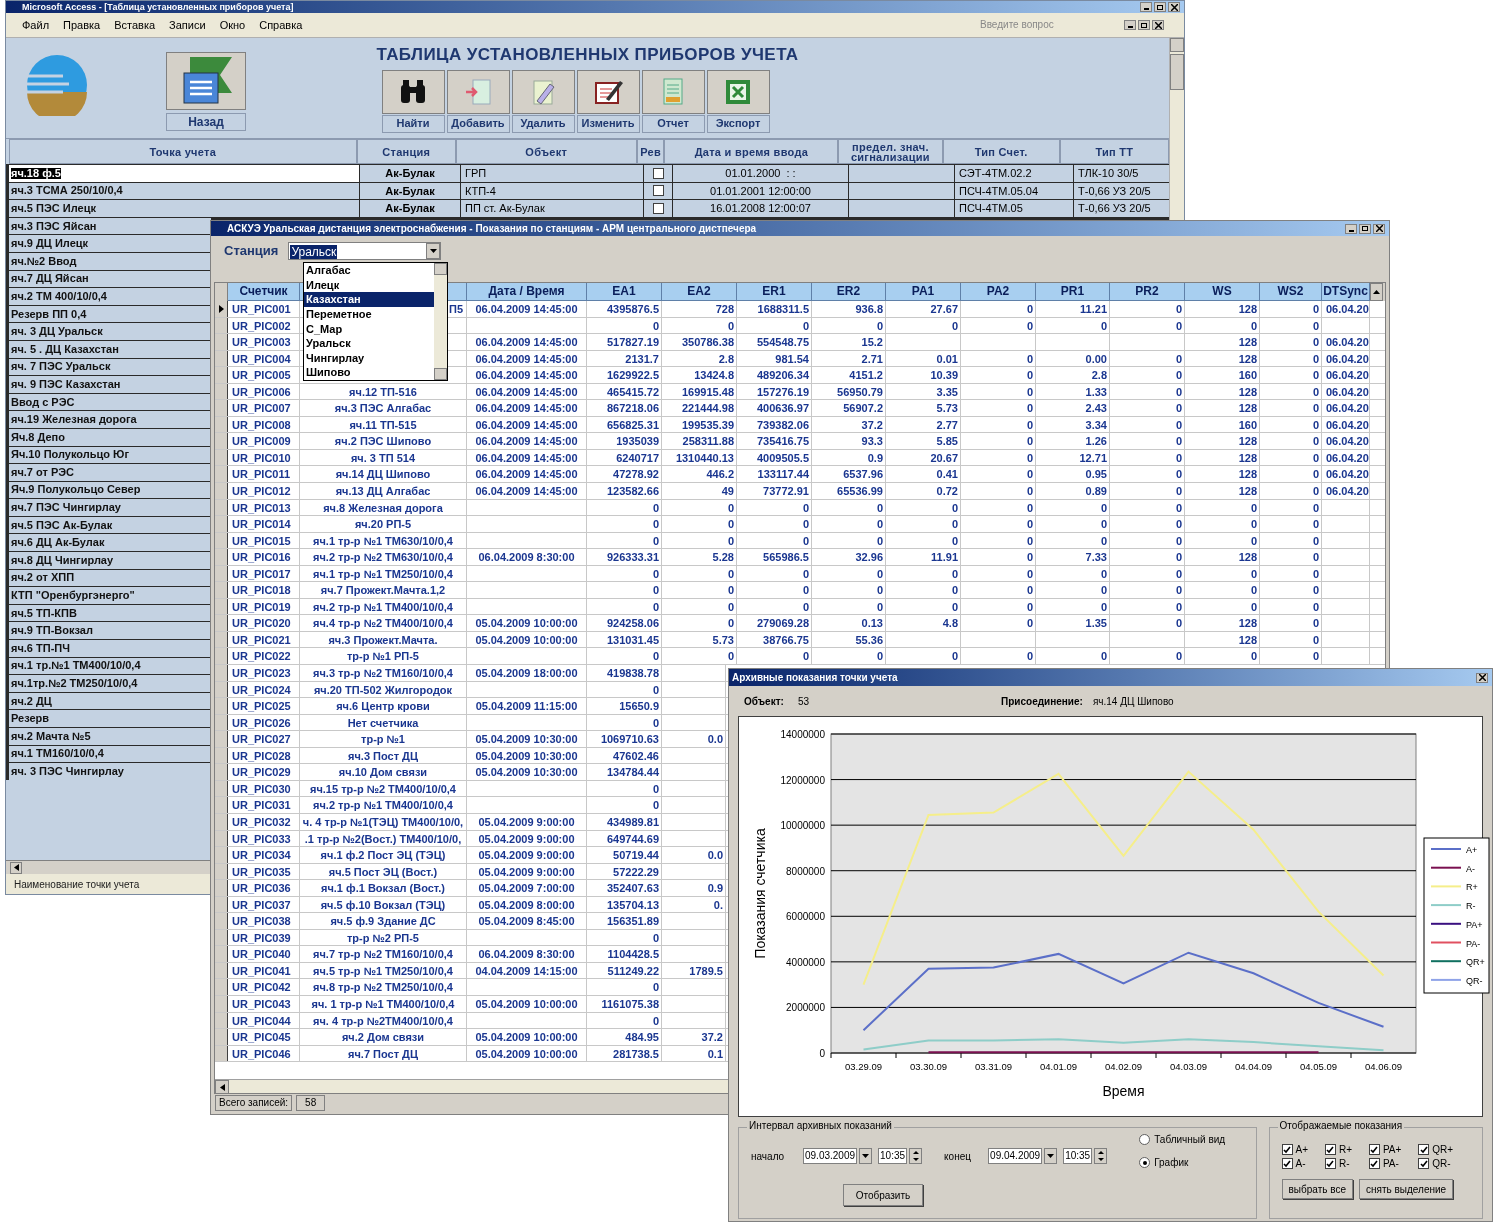 The height and width of the screenshot is (1226, 1497). Describe the element at coordinates (369, 372) in the screenshot. I see `dropdown-option: Шипово` at that location.